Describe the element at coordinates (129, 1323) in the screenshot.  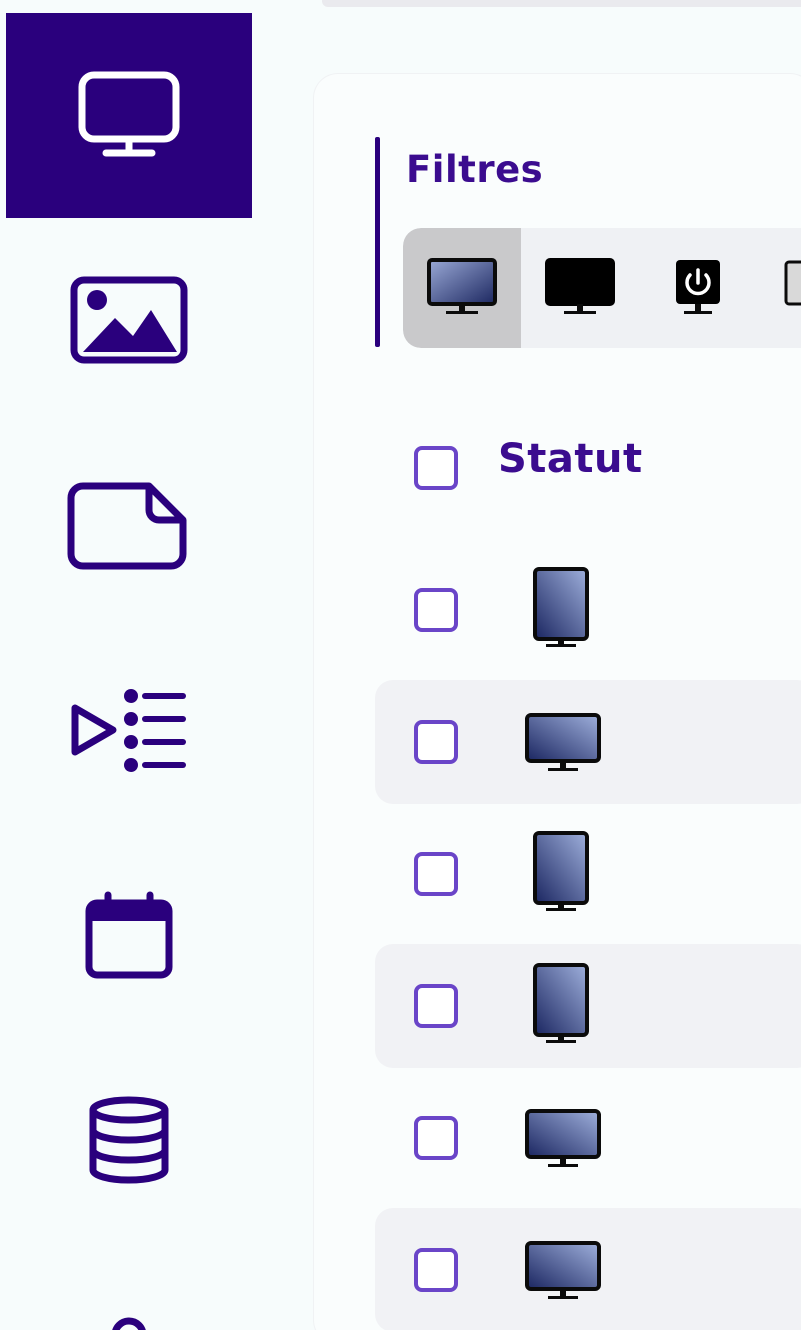
I see `users-icon` at that location.